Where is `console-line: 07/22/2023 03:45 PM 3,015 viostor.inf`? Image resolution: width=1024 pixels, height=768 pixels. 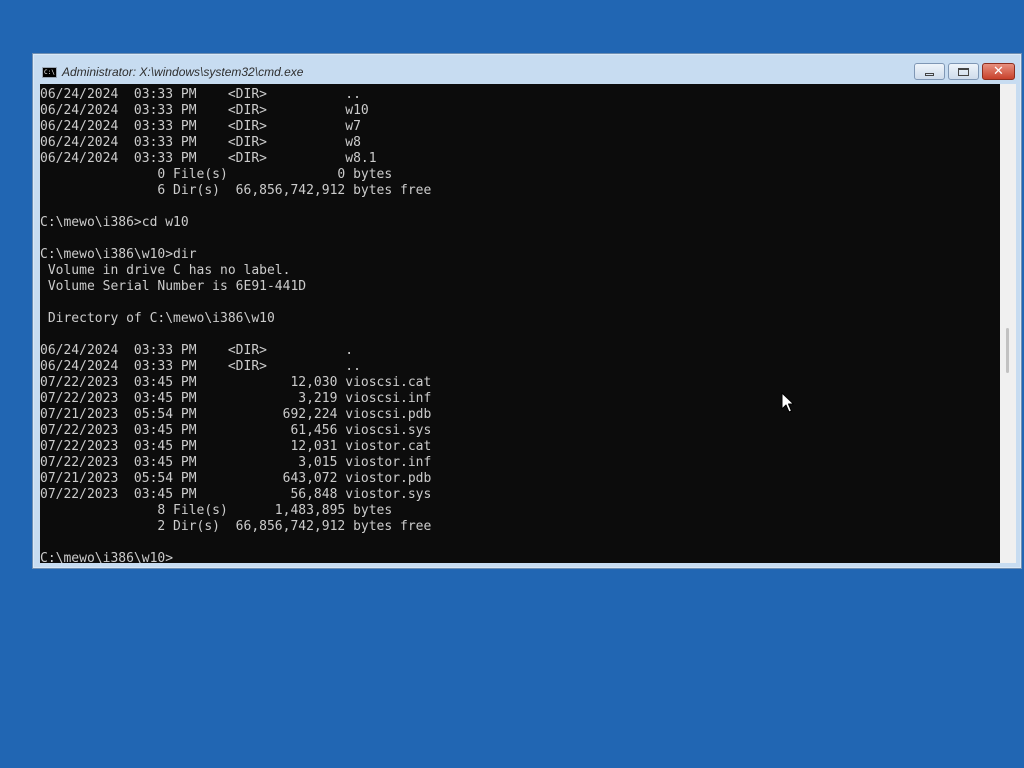
console-line: 07/22/2023 03:45 PM 3,015 viostor.inf is located at coordinates (236, 462).